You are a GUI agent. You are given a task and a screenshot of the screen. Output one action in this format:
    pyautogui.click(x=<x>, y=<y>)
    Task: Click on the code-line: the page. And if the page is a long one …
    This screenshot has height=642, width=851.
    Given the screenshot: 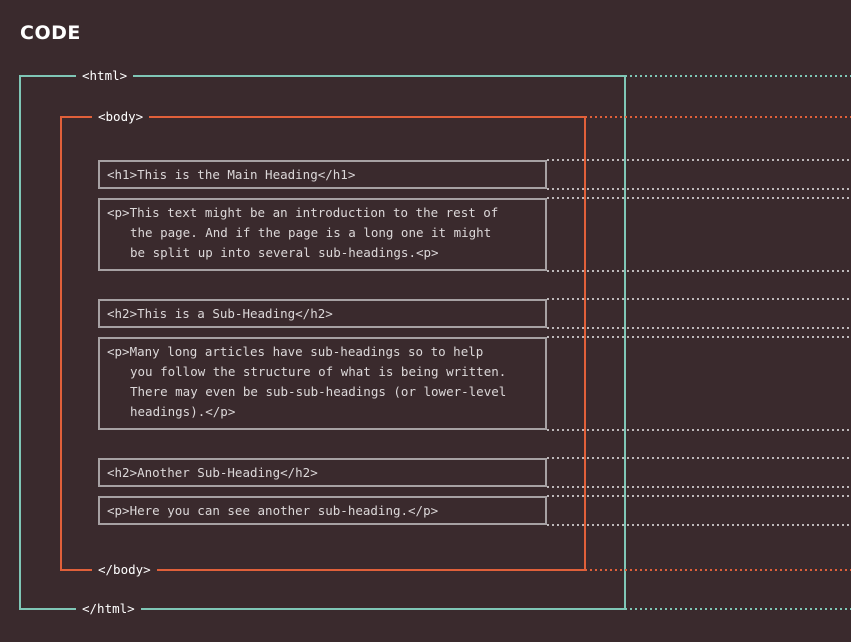 What is the action you would take?
    pyautogui.click(x=311, y=232)
    